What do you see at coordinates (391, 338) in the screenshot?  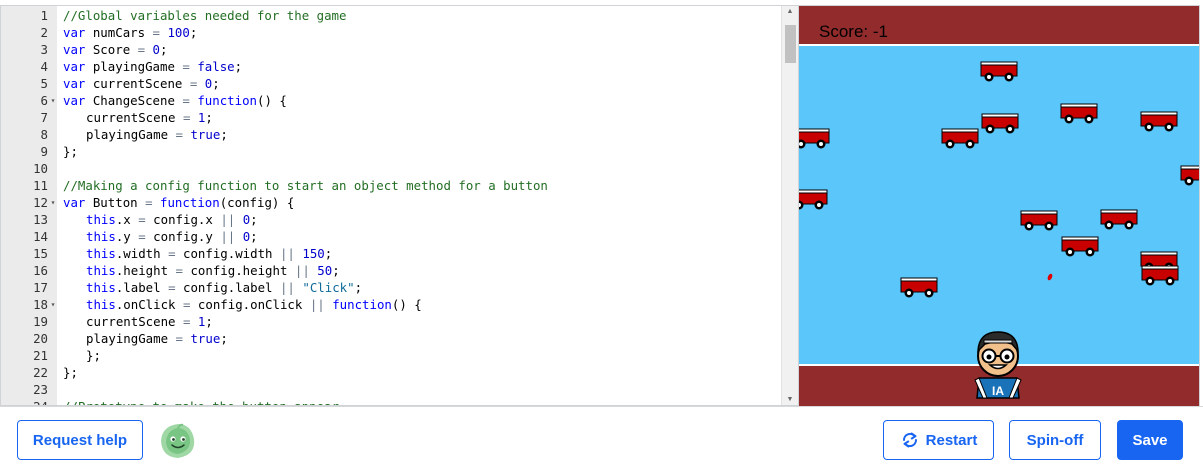 I see `code-line: 20 playingGame = true;` at bounding box center [391, 338].